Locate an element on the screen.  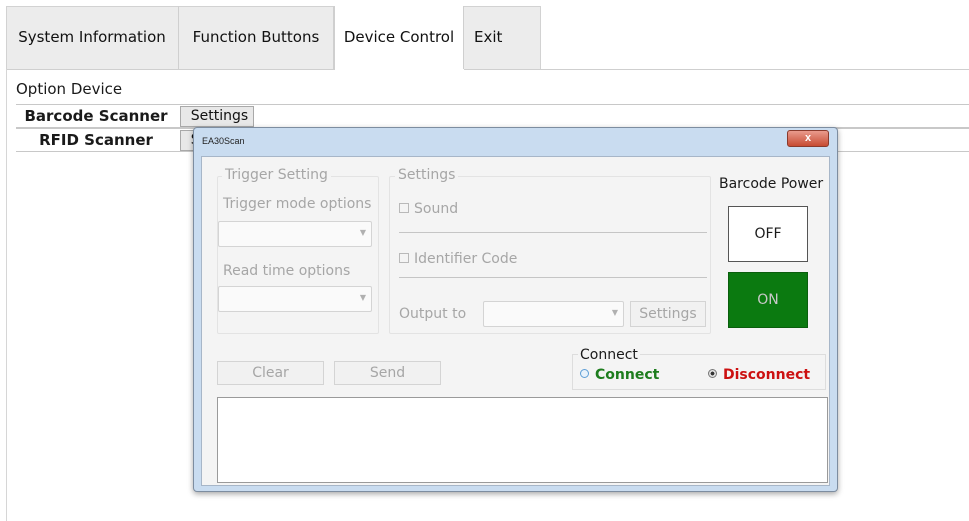
option-row-barcode-scanner: Barcode Scanner Settings is located at coordinates (492, 116).